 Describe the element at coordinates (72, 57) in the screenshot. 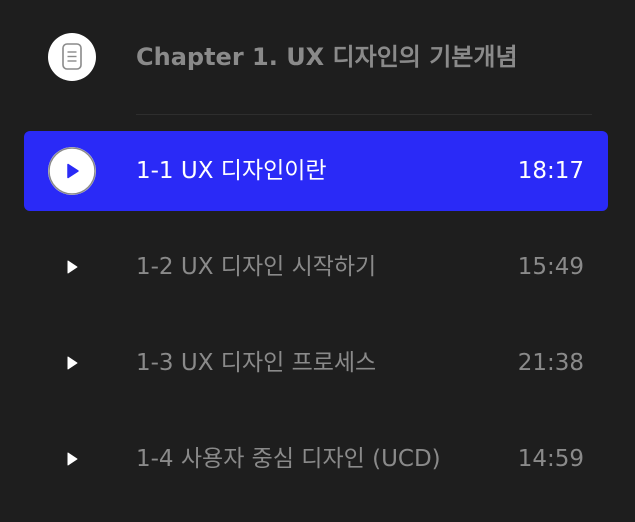

I see `document-icon` at that location.